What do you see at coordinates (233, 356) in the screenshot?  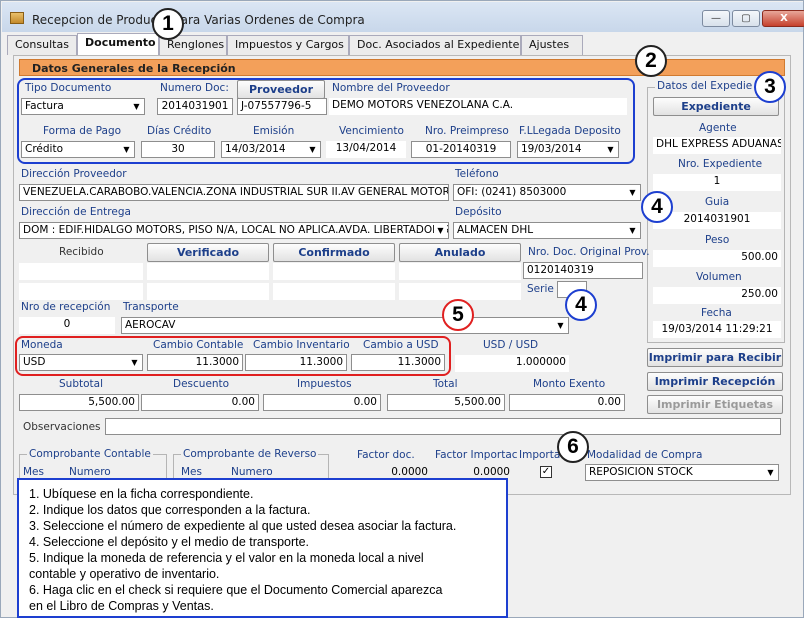 I see `highlight-moneda` at bounding box center [233, 356].